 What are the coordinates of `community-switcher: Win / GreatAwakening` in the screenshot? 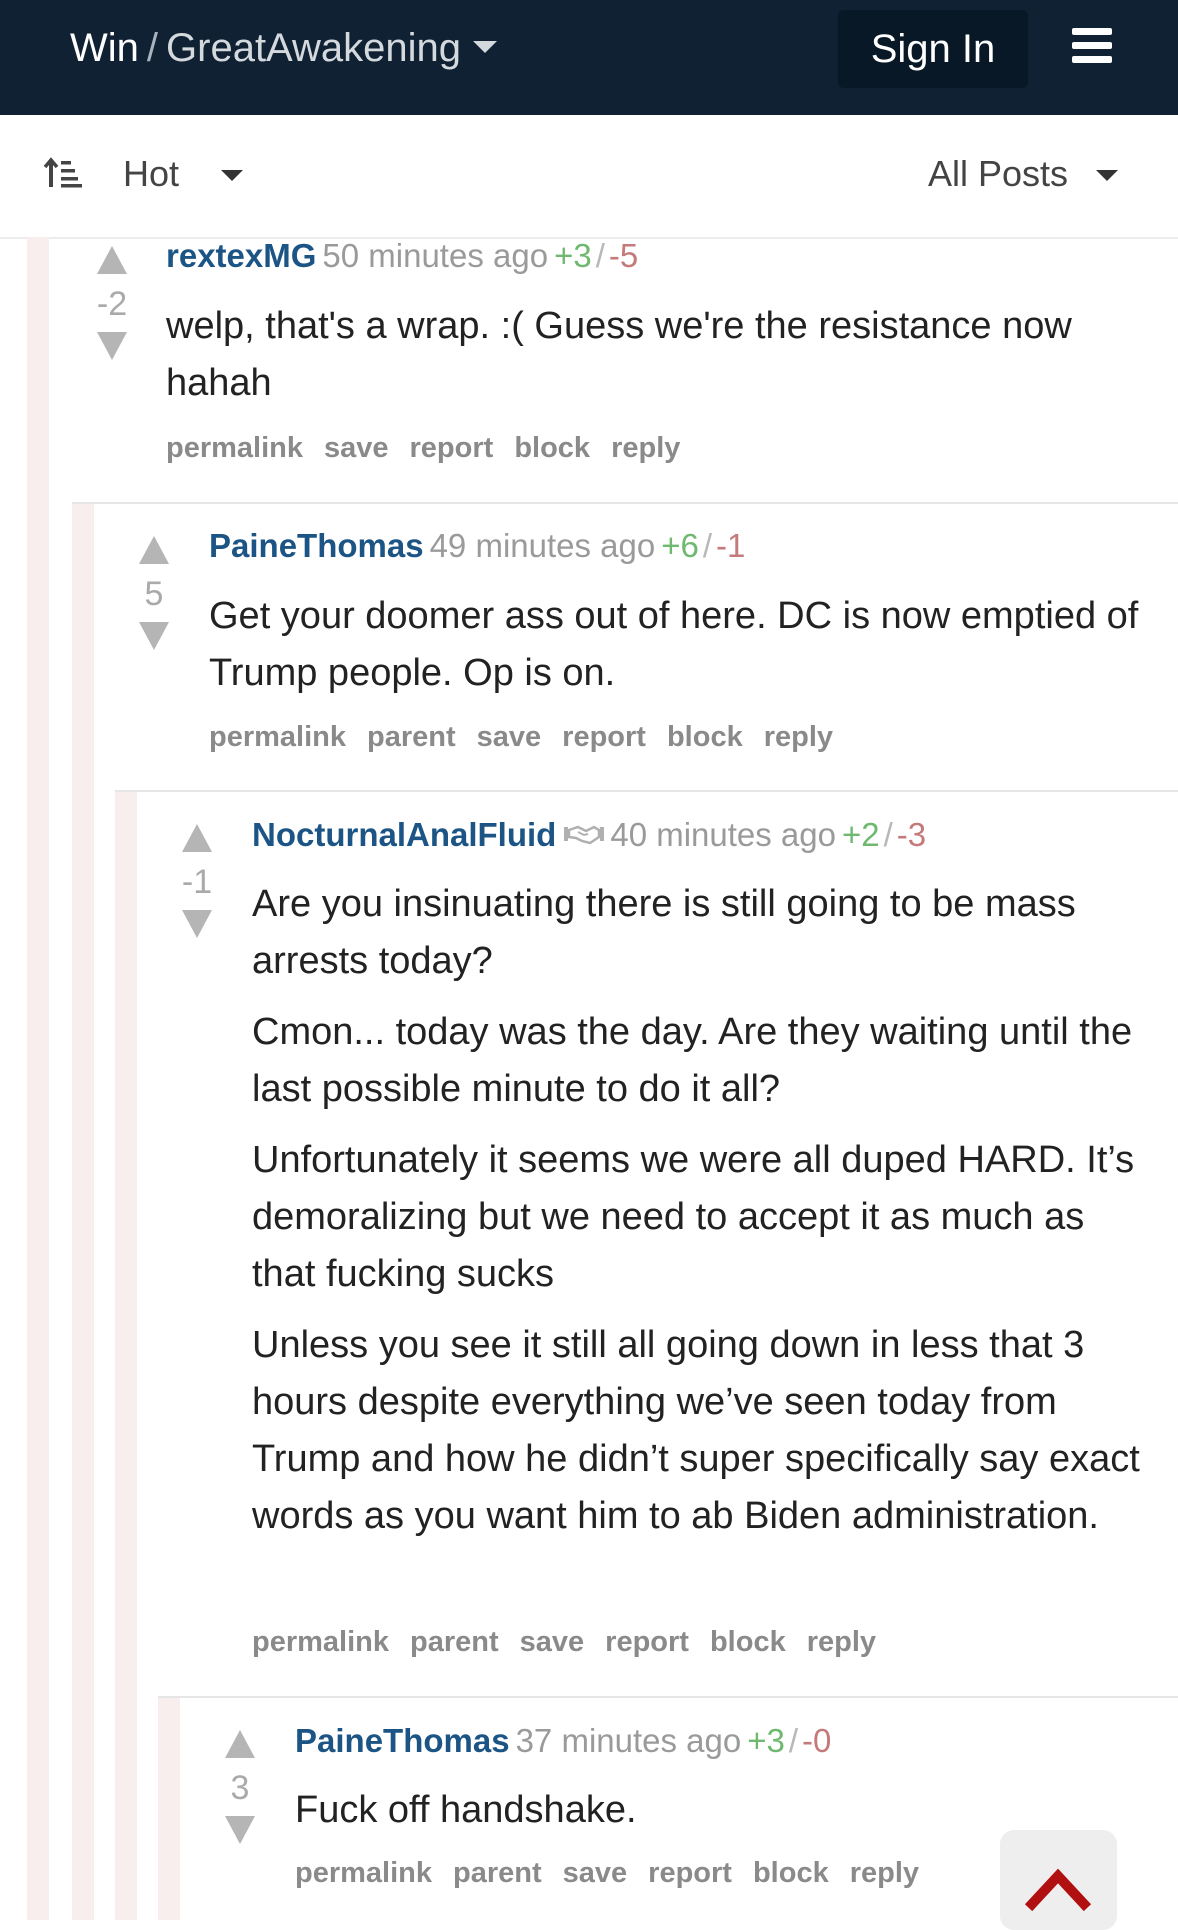 It's located at (284, 48).